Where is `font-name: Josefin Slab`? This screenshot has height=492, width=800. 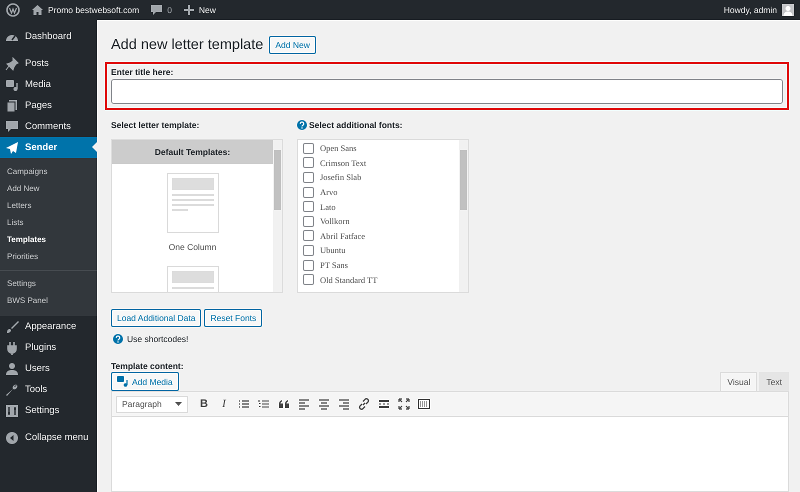 font-name: Josefin Slab is located at coordinates (341, 177).